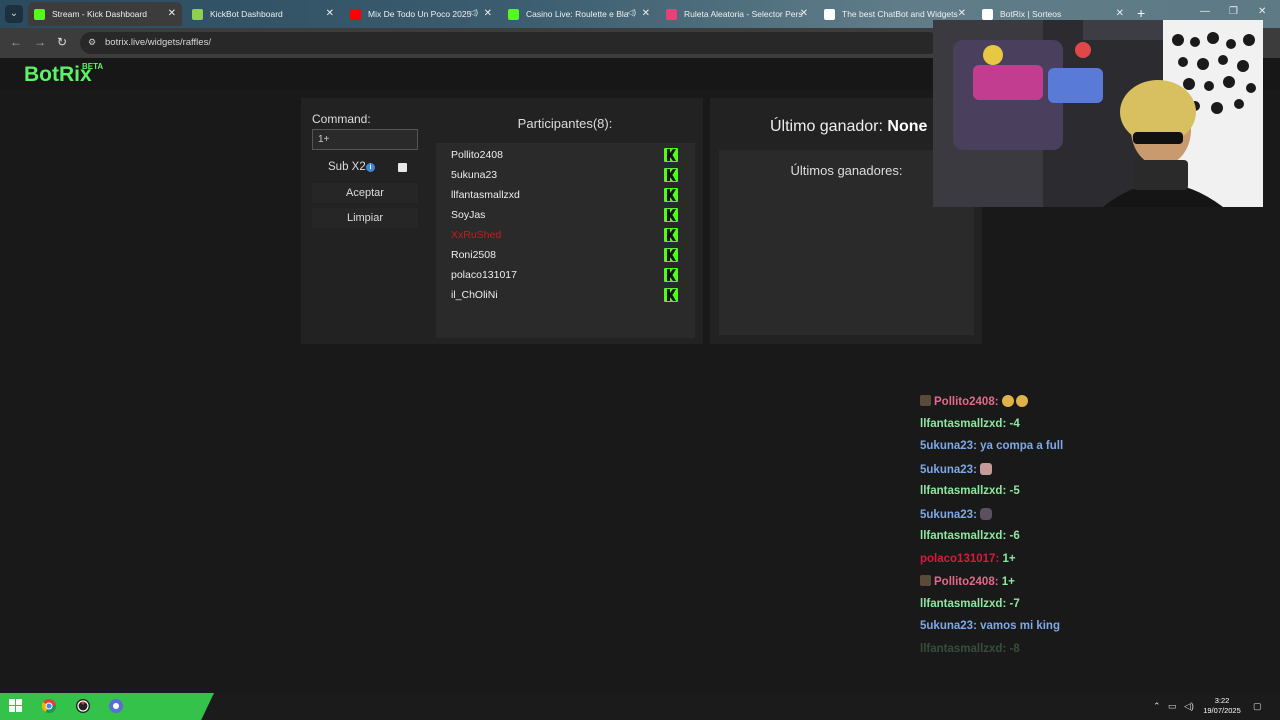 The width and height of the screenshot is (1280, 720). Describe the element at coordinates (1233, 11) in the screenshot. I see `restore-icon: ❐` at that location.